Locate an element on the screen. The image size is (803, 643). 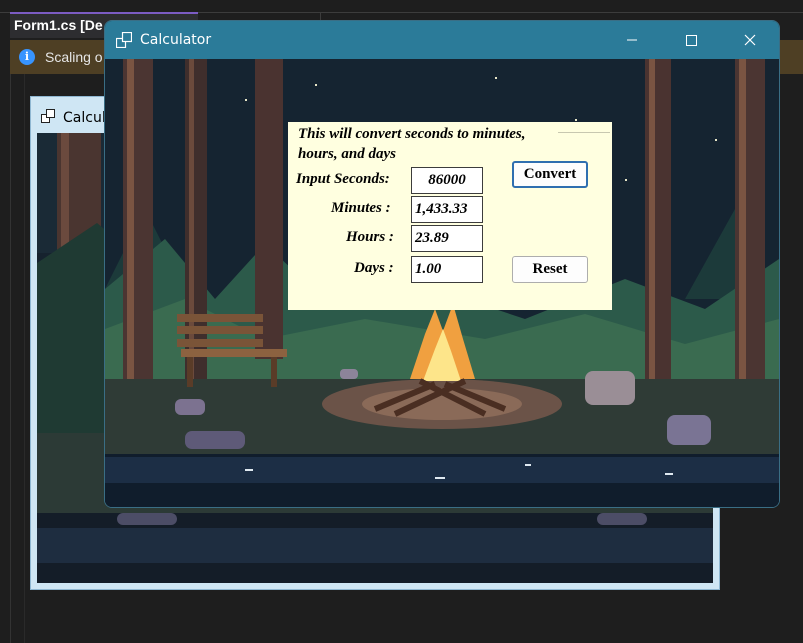
minimize-button is located at coordinates (632, 40).